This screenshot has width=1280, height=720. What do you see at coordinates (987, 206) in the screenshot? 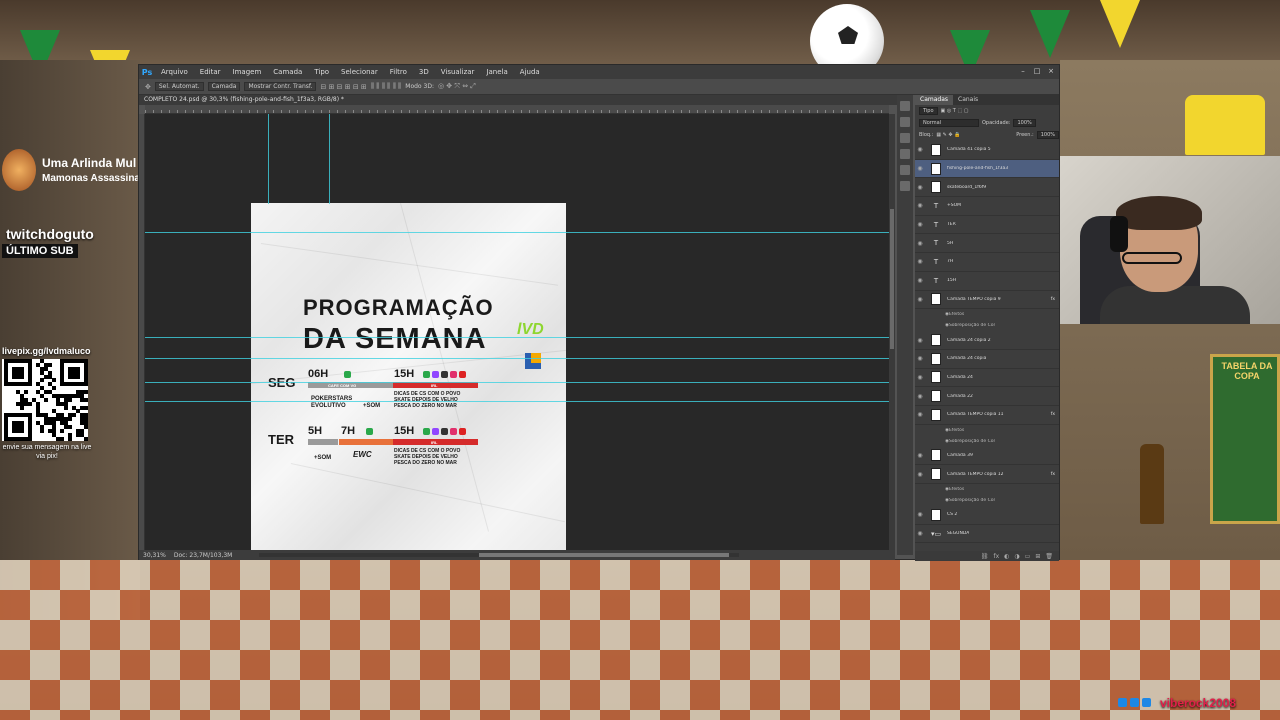
I see `layer-row: ◉ T +SOM` at bounding box center [987, 206].